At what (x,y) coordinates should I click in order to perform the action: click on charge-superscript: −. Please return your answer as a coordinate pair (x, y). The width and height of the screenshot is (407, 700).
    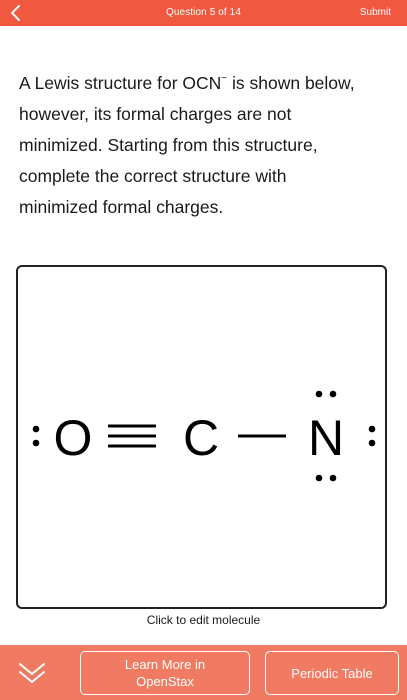
    Looking at the image, I should click on (224, 79).